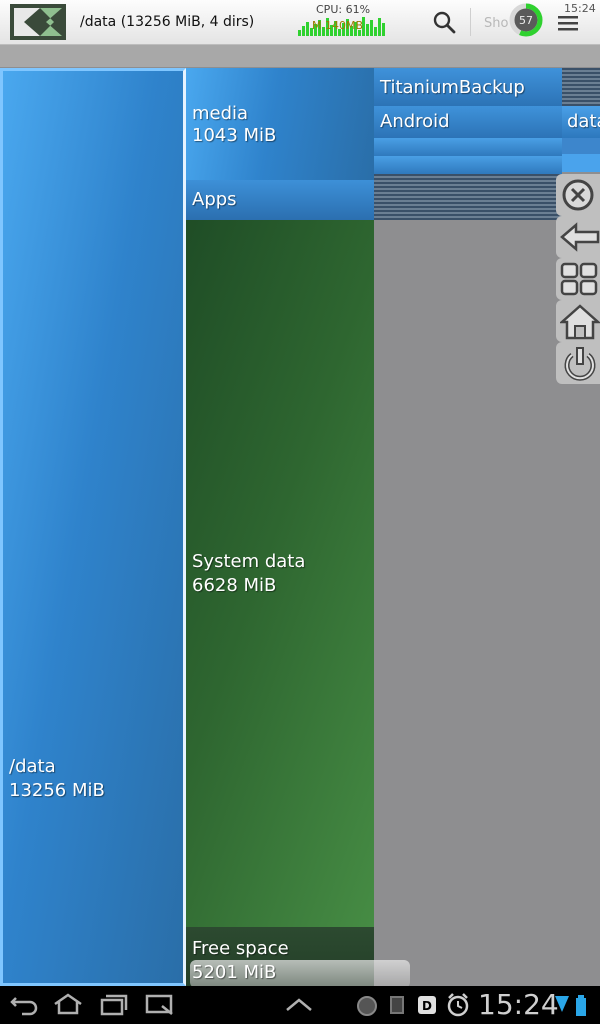 Image resolution: width=600 pixels, height=1024 pixels. I want to click on download-app-icon: D, so click(427, 1005).